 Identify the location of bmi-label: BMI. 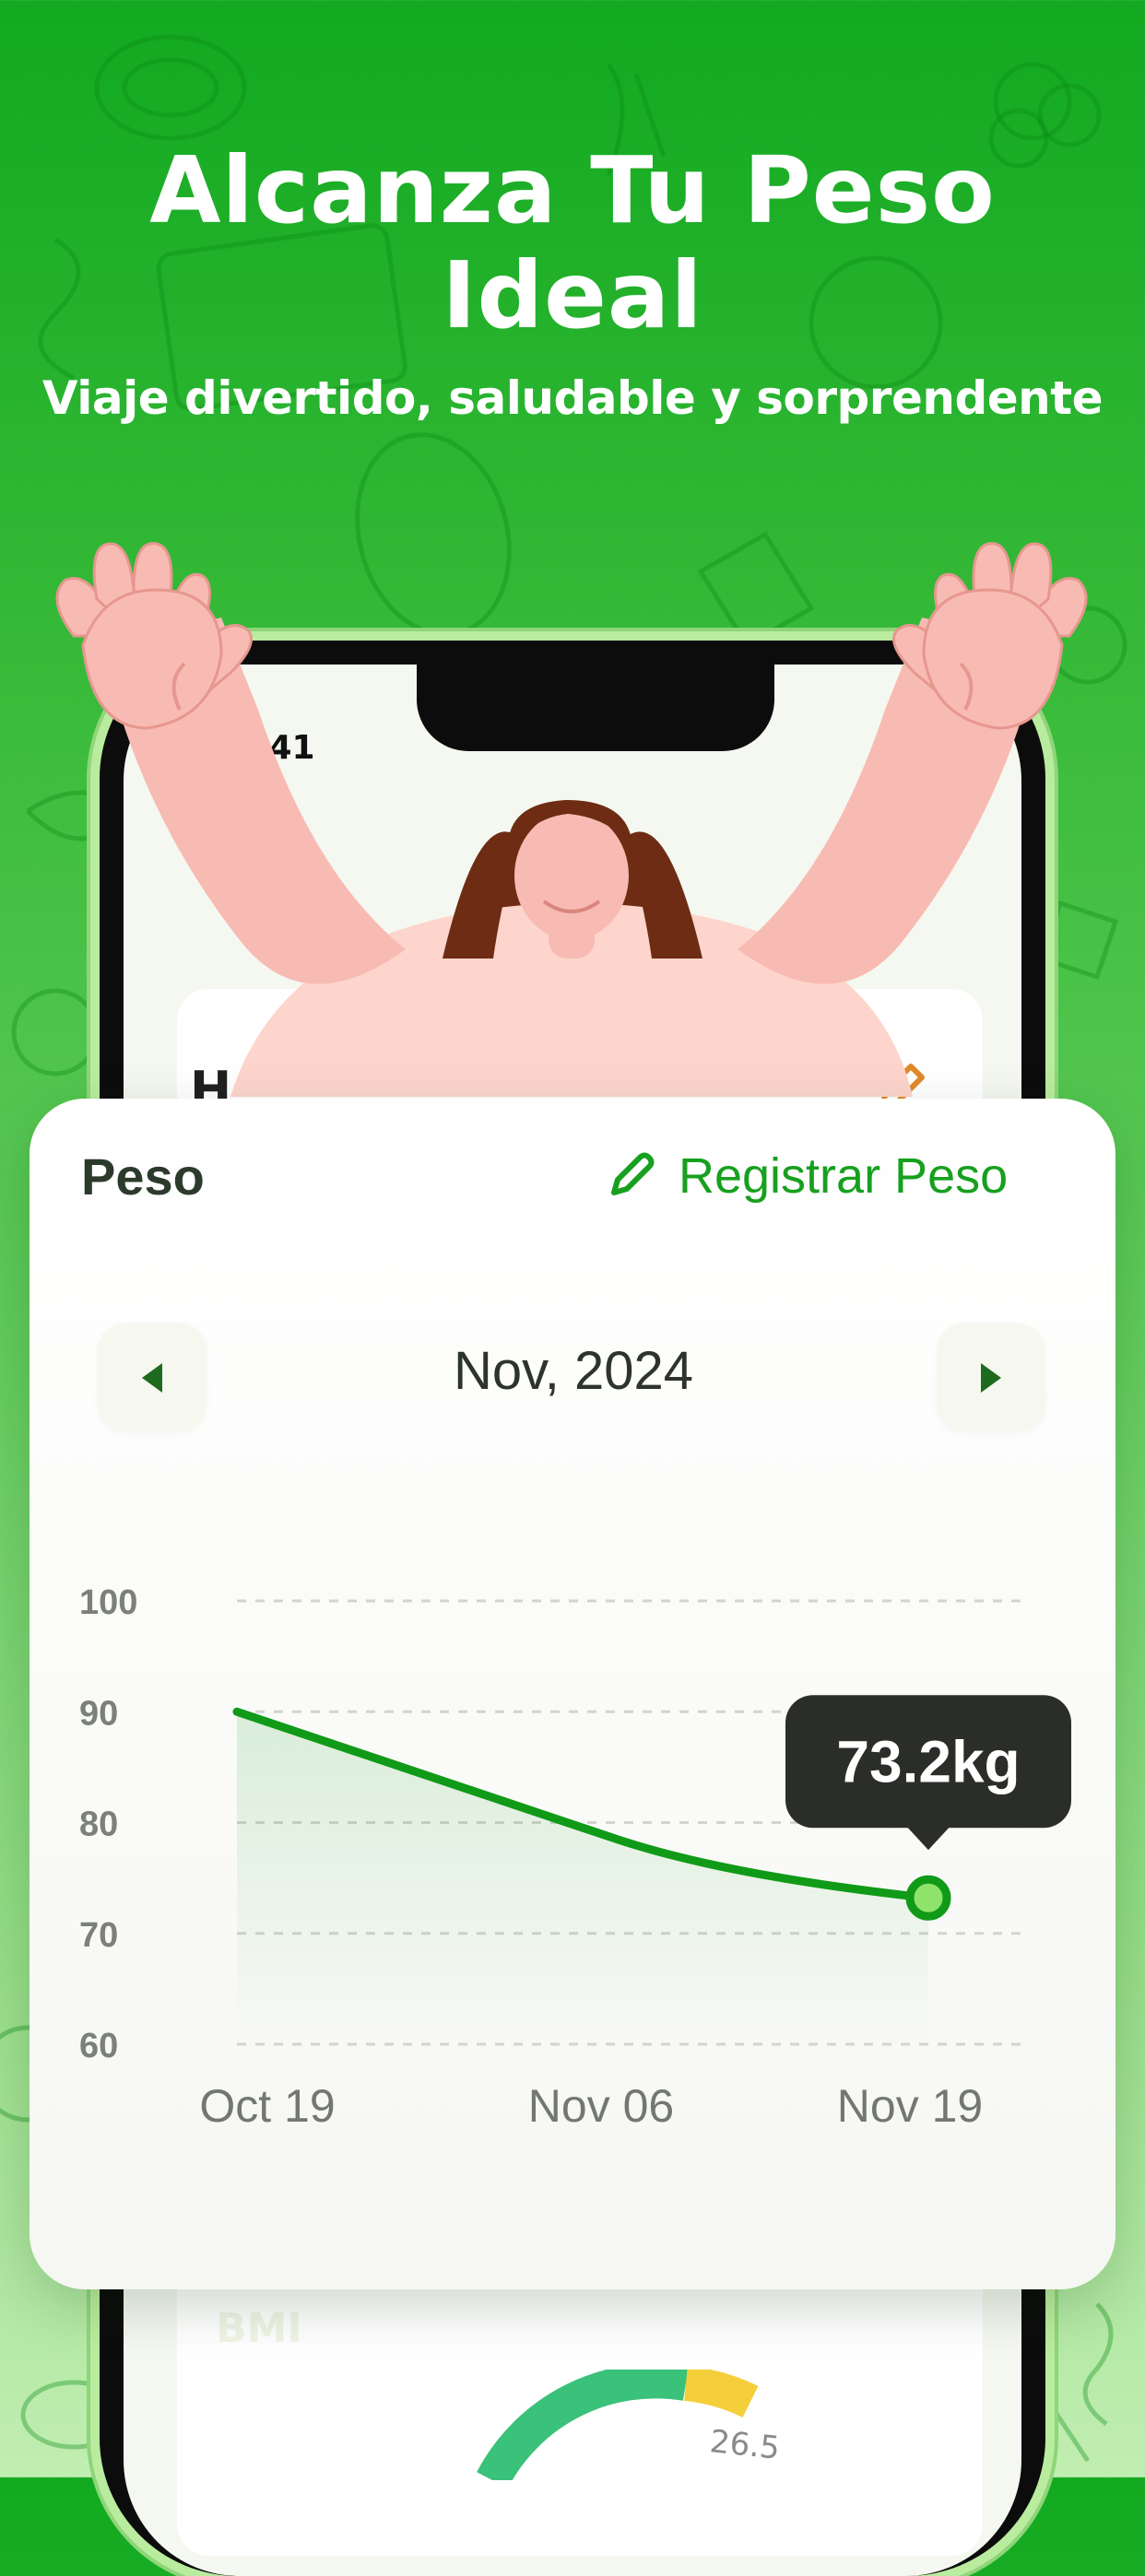
(259, 2328).